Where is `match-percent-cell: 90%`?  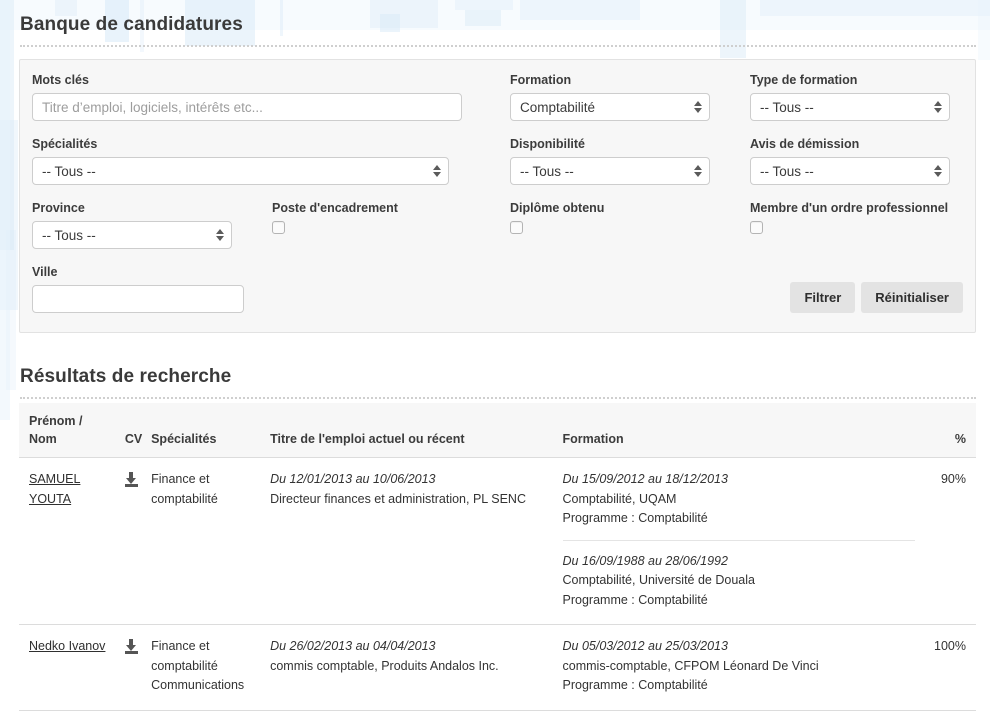
match-percent-cell: 90% is located at coordinates (948, 541).